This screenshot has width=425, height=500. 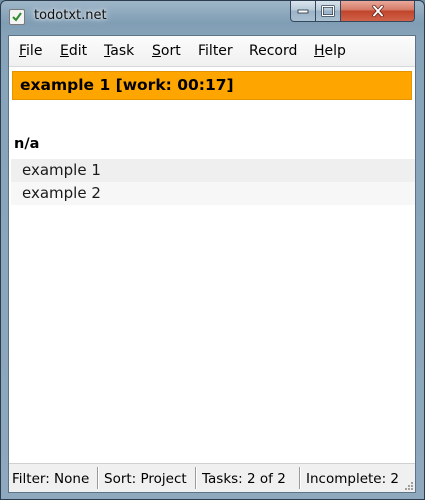 What do you see at coordinates (156, 51) in the screenshot?
I see `menu-sort-accel: S` at bounding box center [156, 51].